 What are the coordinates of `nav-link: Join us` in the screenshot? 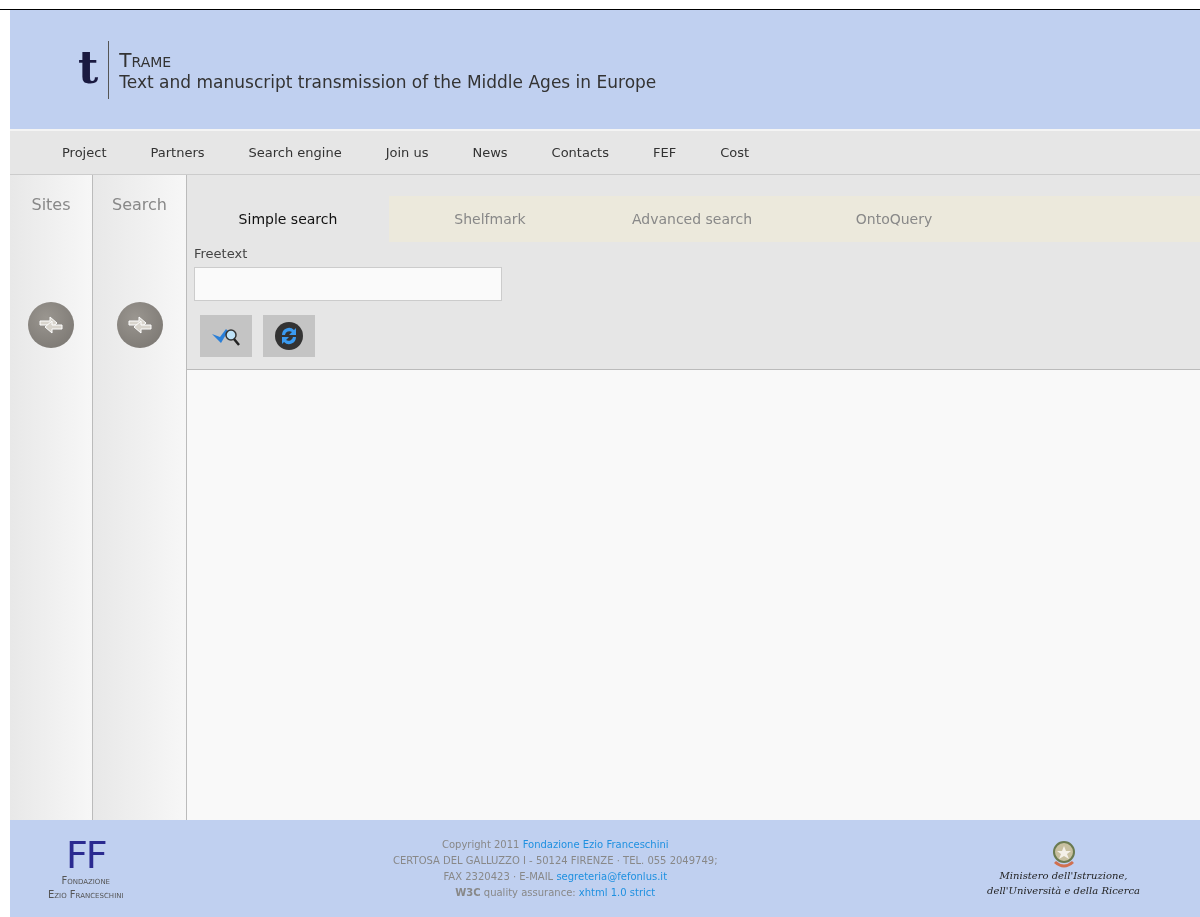 It's located at (407, 152).